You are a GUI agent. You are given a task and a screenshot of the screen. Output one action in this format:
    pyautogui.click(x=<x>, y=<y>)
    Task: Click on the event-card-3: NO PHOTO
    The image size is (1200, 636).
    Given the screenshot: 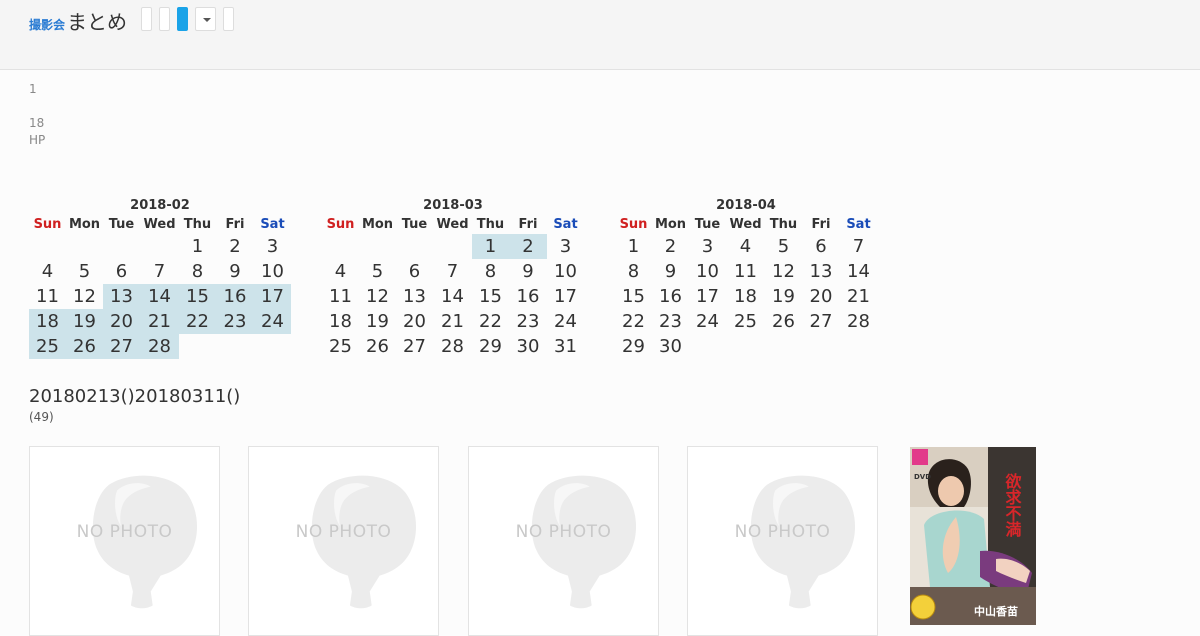 What is the action you would take?
    pyautogui.click(x=563, y=541)
    